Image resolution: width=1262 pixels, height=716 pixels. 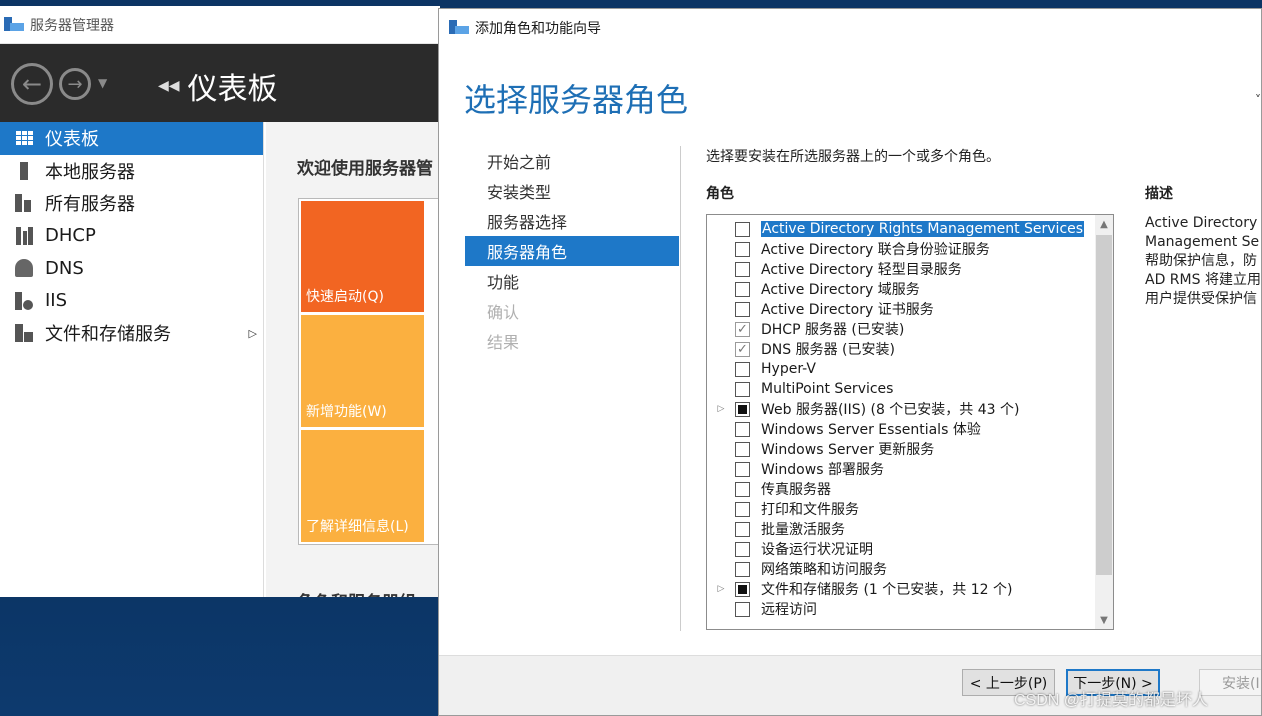 What do you see at coordinates (813, 289) in the screenshot?
I see `role-item: Active Directory 域服务` at bounding box center [813, 289].